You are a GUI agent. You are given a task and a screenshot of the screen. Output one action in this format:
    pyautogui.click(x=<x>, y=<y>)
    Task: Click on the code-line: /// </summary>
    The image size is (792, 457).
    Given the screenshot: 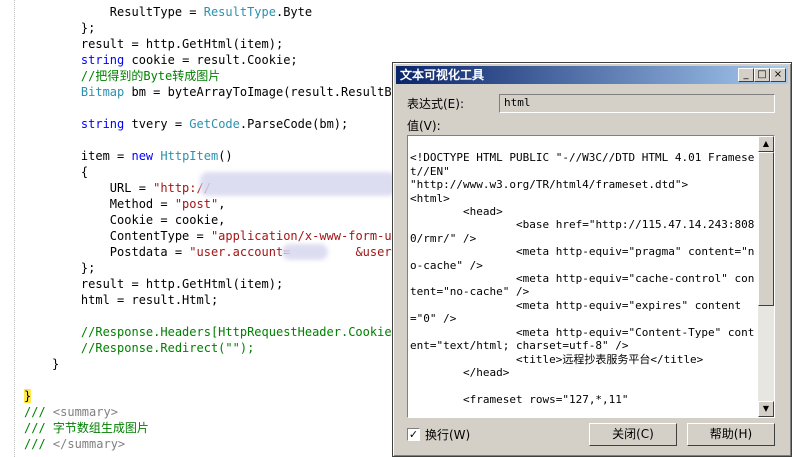 What is the action you would take?
    pyautogui.click(x=74, y=444)
    